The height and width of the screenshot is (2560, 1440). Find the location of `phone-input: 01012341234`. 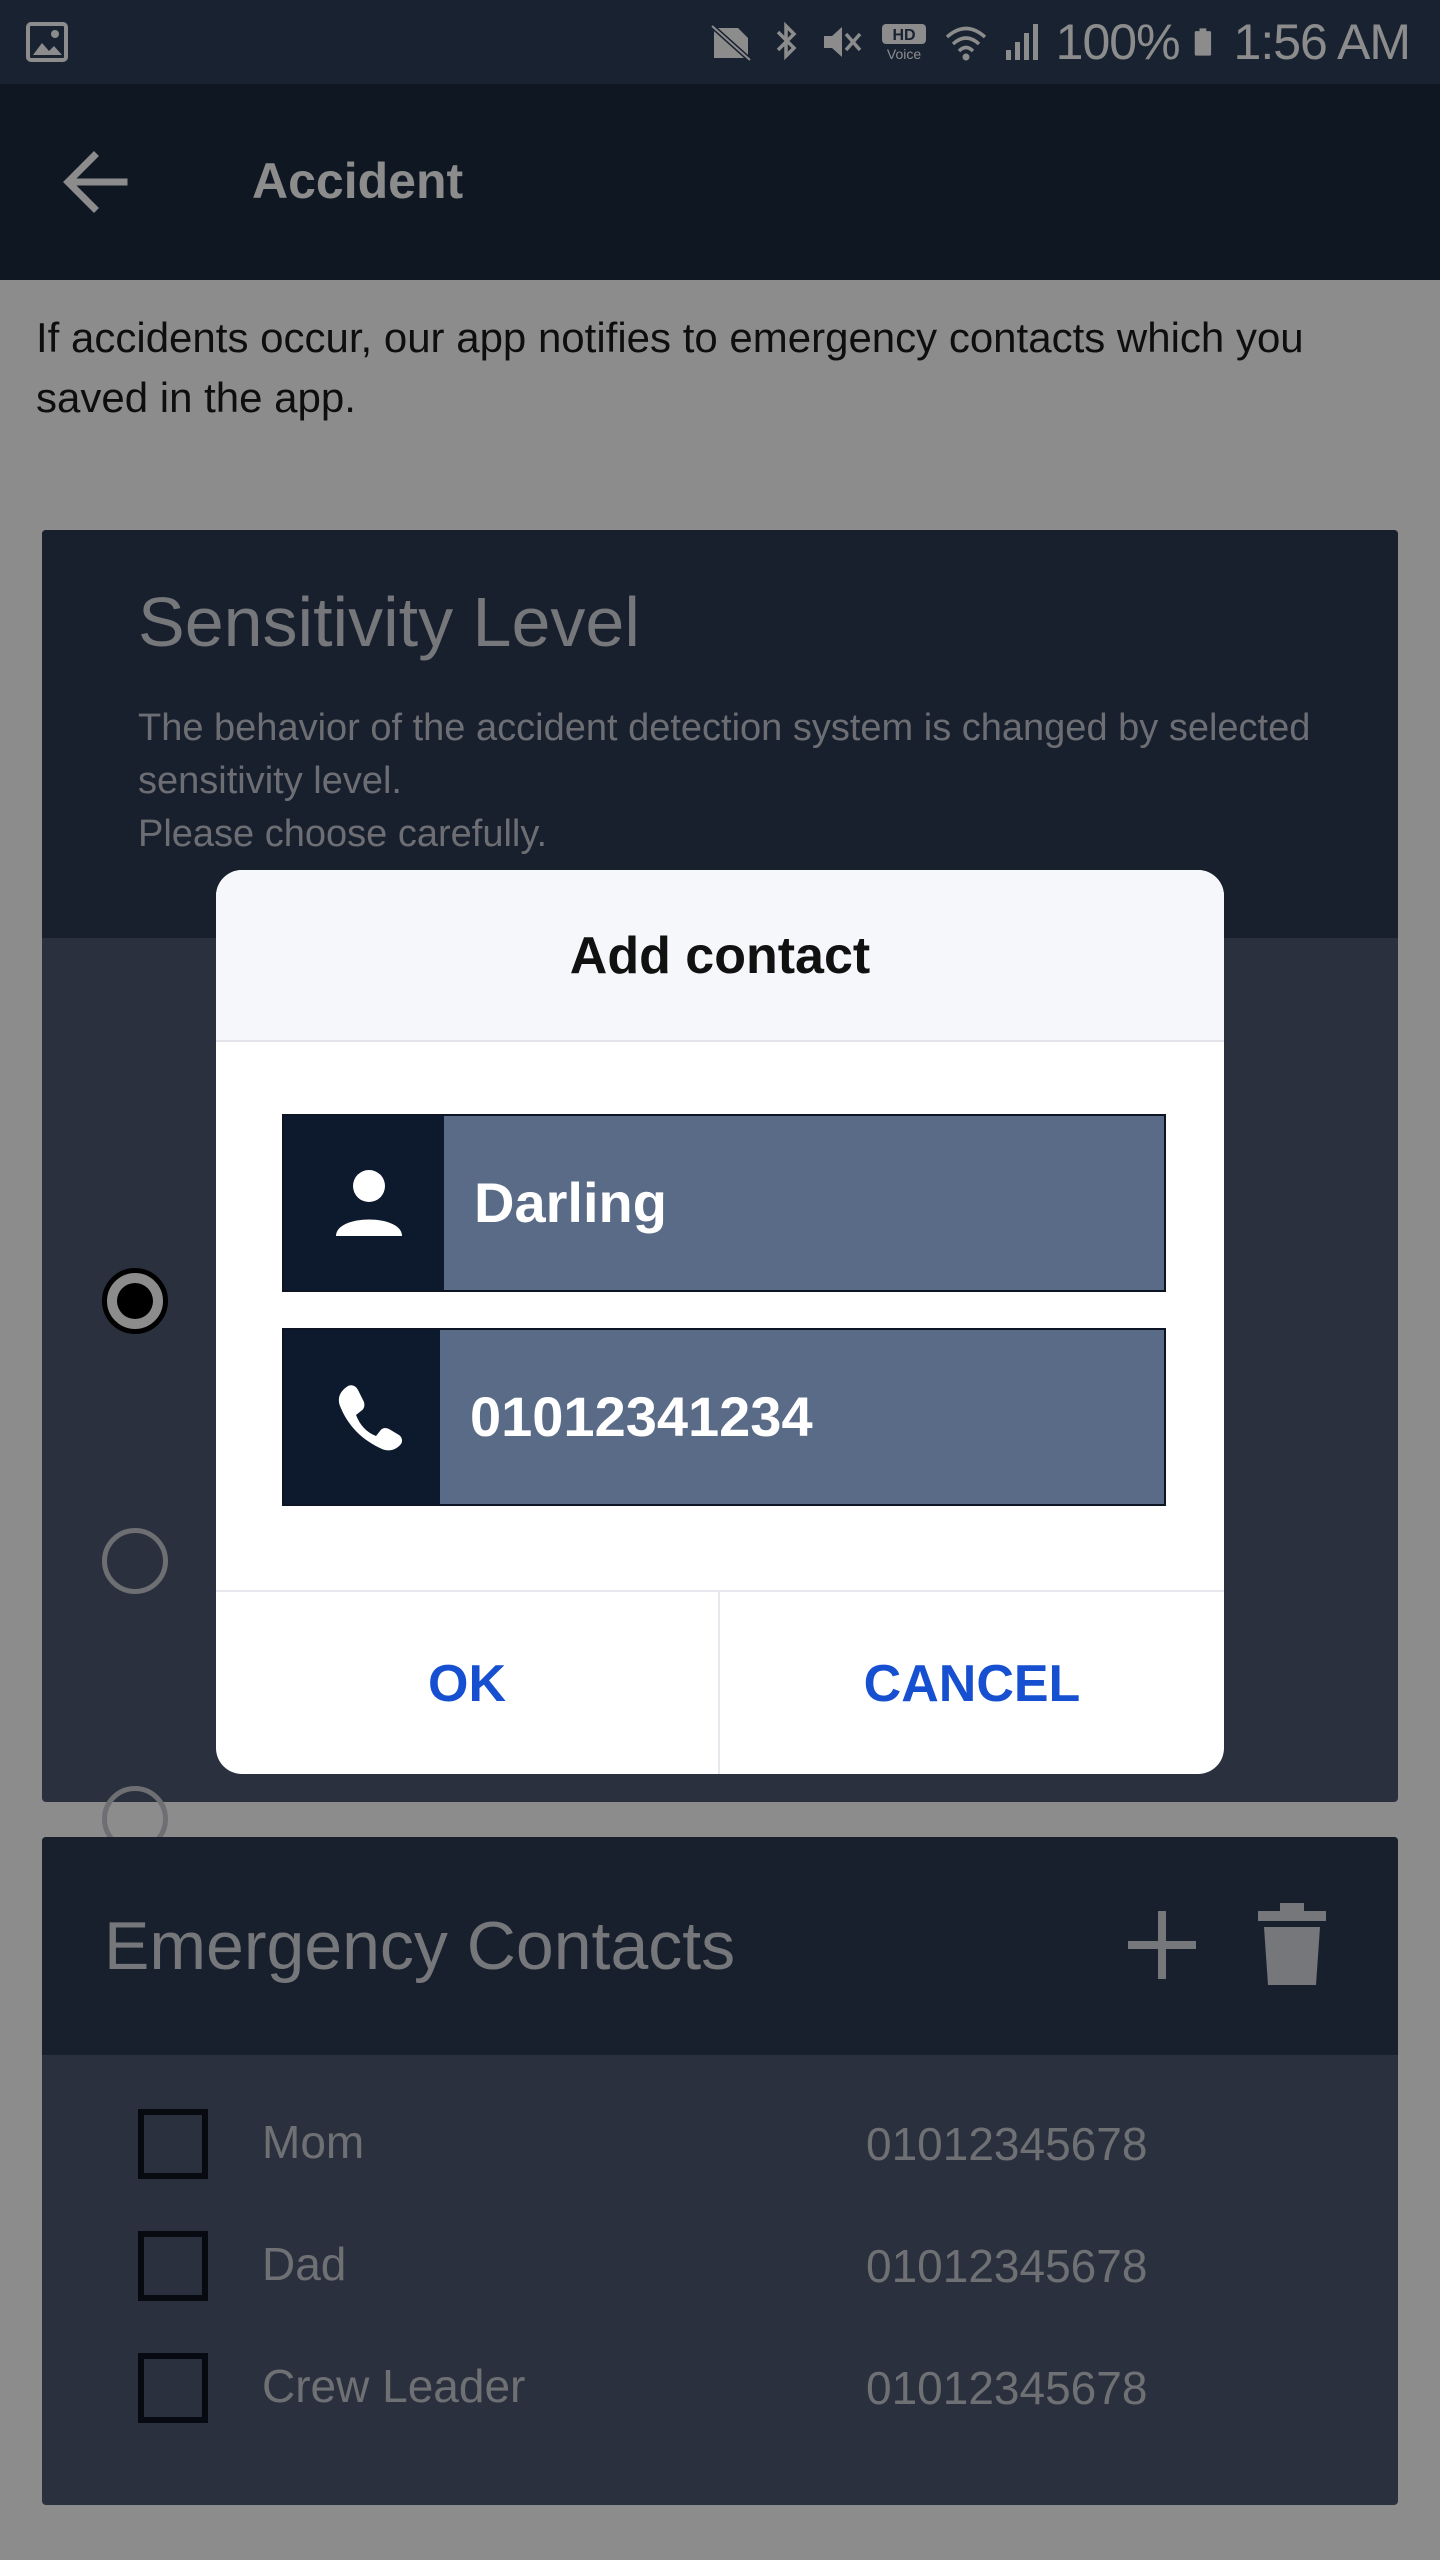

phone-input: 01012341234 is located at coordinates (641, 1417).